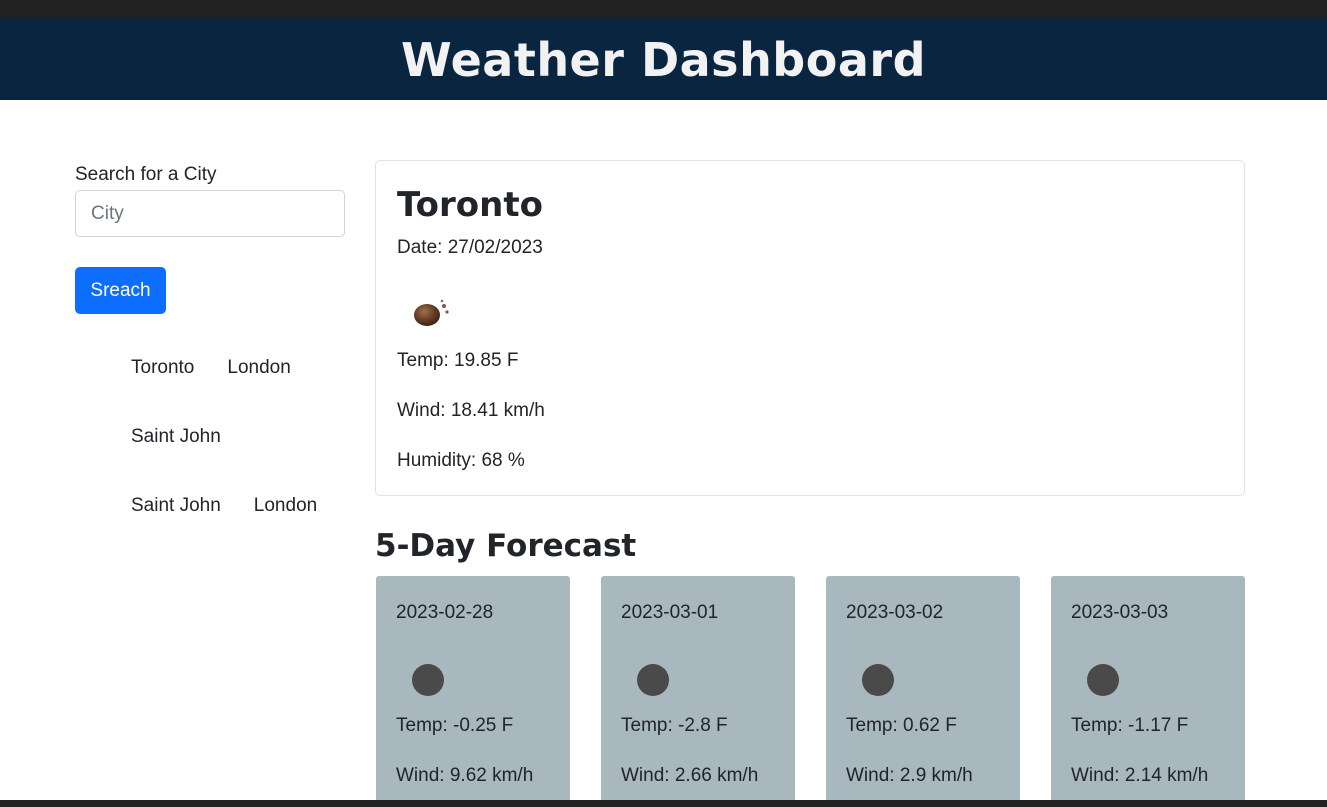 This screenshot has height=807, width=1327. I want to click on current-city-name: Toronto, so click(470, 205).